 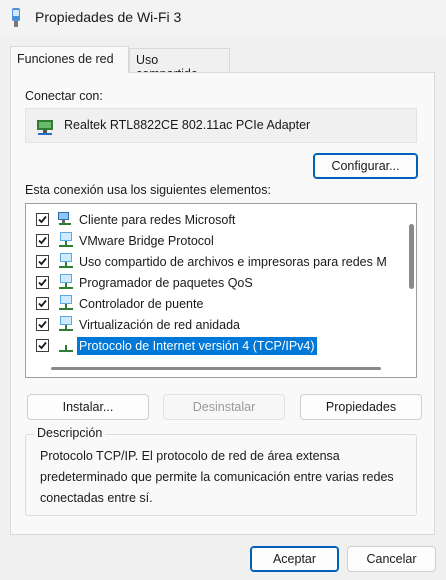 I want to click on properties-button: Propiedades, so click(x=361, y=407).